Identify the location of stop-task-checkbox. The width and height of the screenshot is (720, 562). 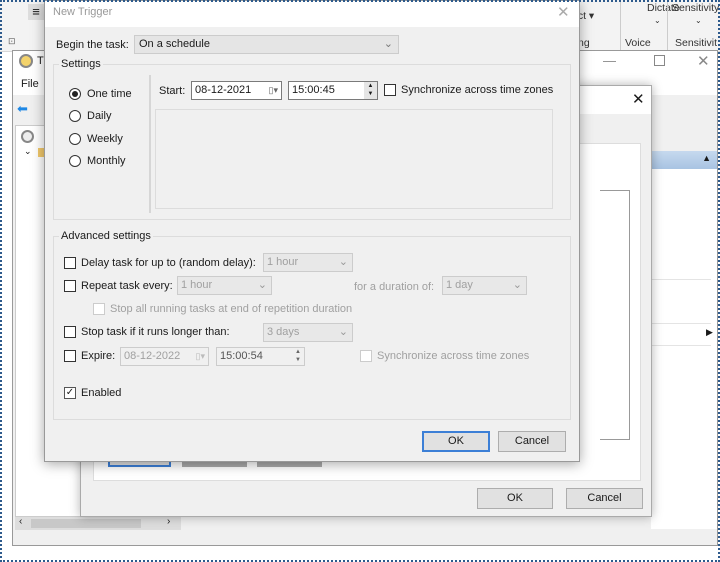
(70, 332).